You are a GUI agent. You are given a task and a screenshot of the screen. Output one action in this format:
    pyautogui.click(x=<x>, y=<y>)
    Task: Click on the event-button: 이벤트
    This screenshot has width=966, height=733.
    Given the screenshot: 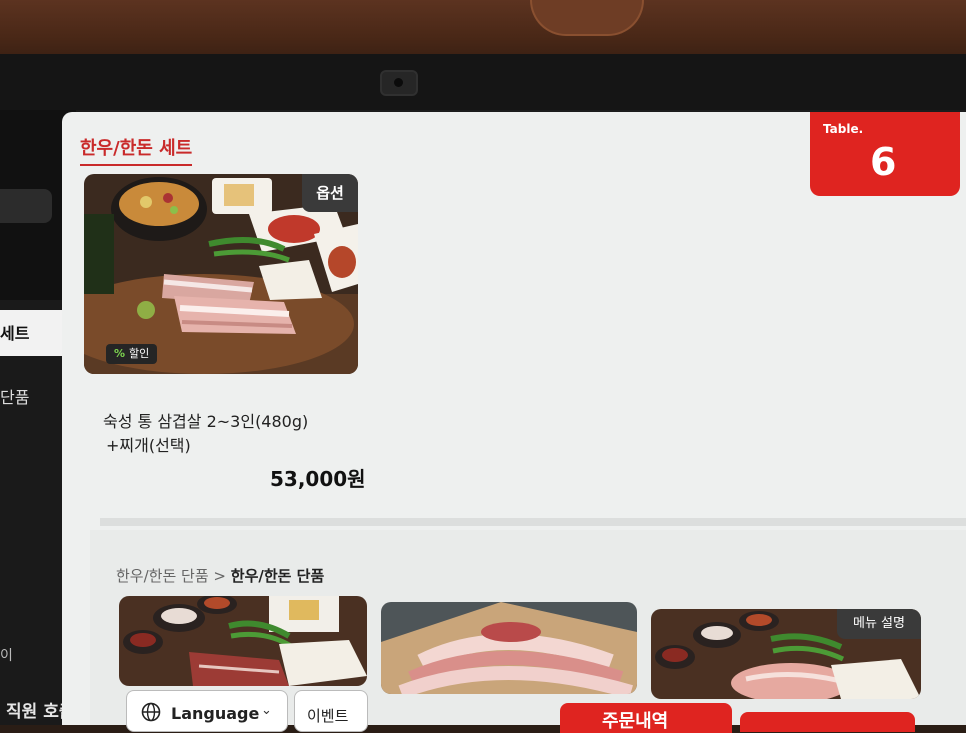 What is the action you would take?
    pyautogui.click(x=331, y=711)
    